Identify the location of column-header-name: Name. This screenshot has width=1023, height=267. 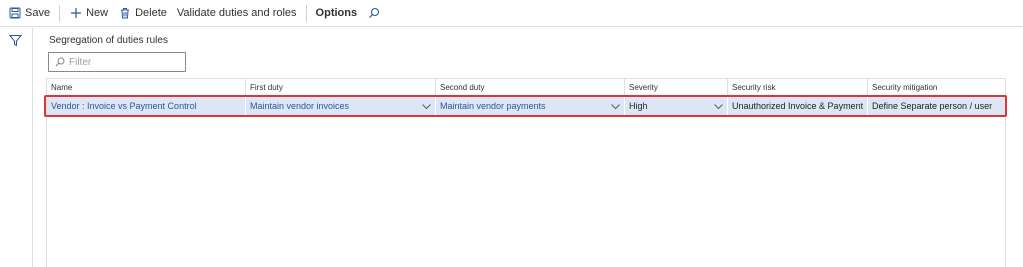
(146, 87).